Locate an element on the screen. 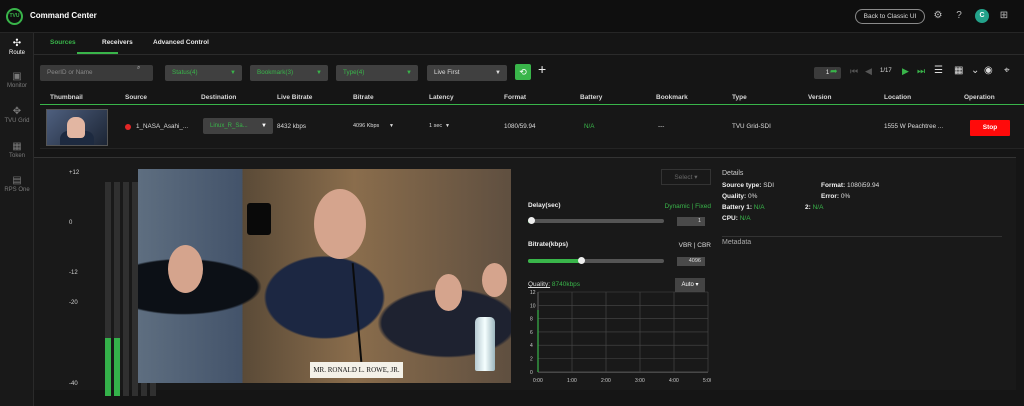 The image size is (1024, 406). destination-select: Linux_R_Sa... ▼ is located at coordinates (238, 126).